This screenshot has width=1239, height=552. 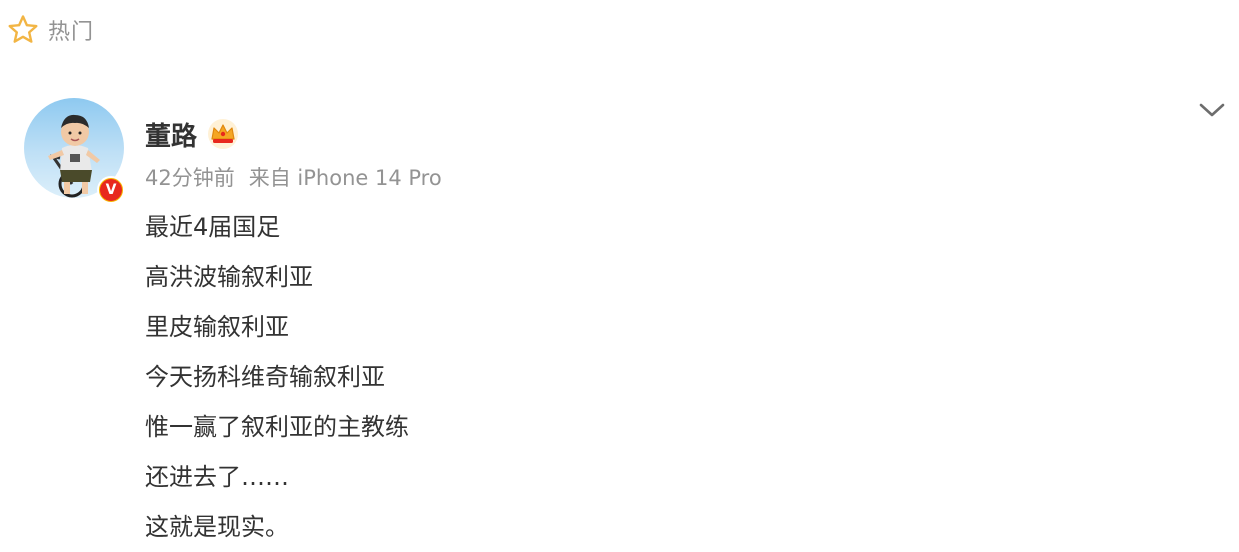 I want to click on author-name: 董路, so click(x=171, y=134).